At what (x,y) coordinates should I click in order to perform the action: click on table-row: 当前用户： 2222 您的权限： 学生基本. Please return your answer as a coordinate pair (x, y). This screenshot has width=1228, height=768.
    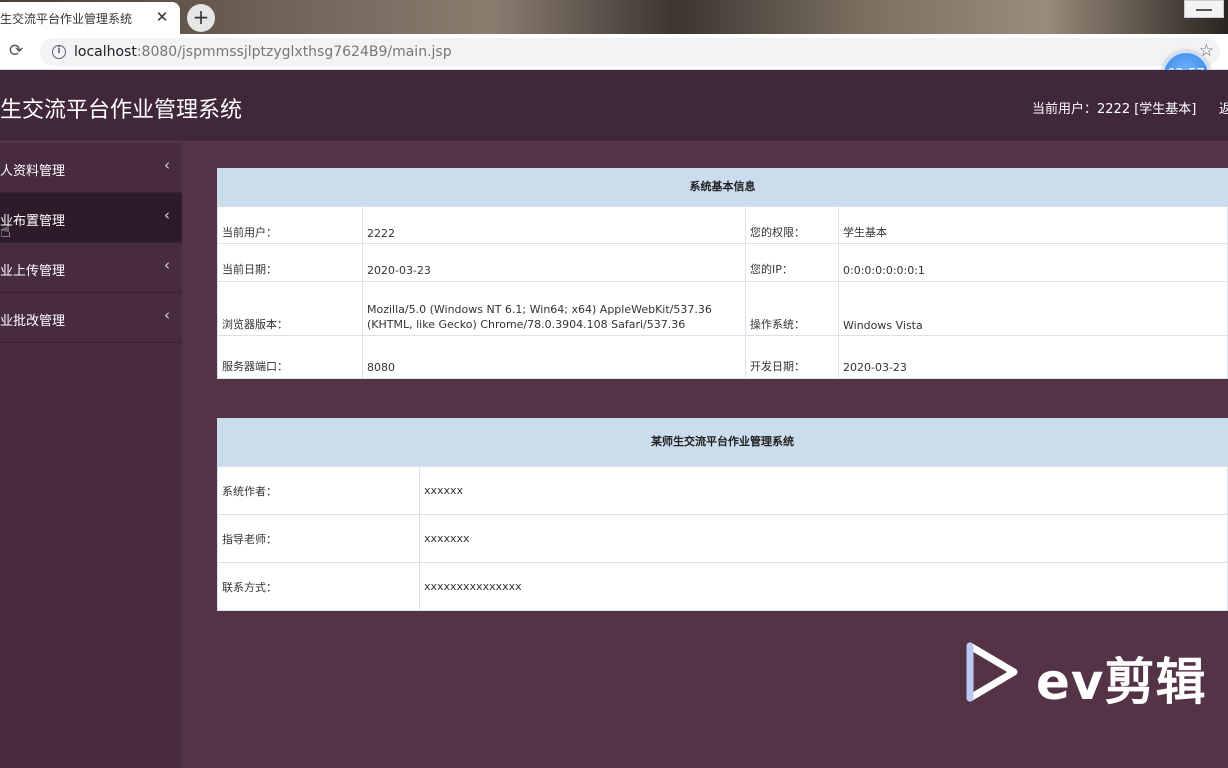
    Looking at the image, I should click on (722, 225).